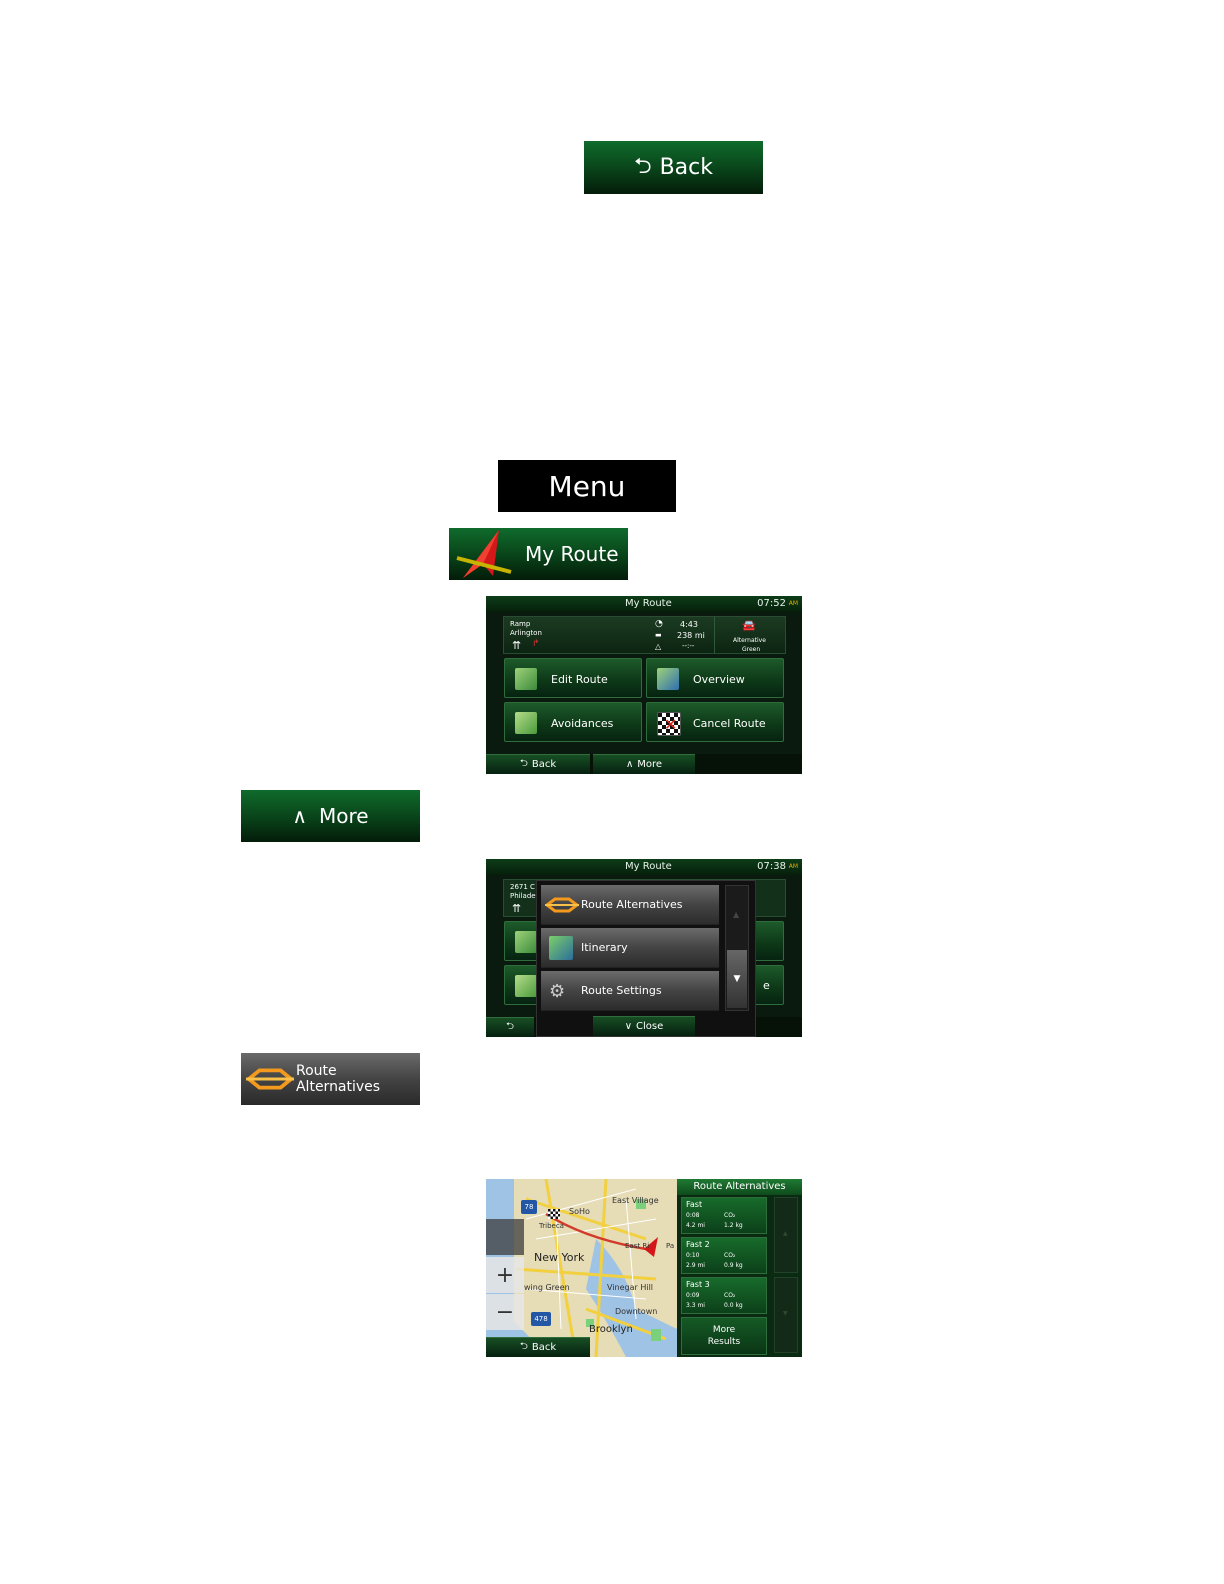  I want to click on scroll-down-icon: ▼, so click(785, 1313).